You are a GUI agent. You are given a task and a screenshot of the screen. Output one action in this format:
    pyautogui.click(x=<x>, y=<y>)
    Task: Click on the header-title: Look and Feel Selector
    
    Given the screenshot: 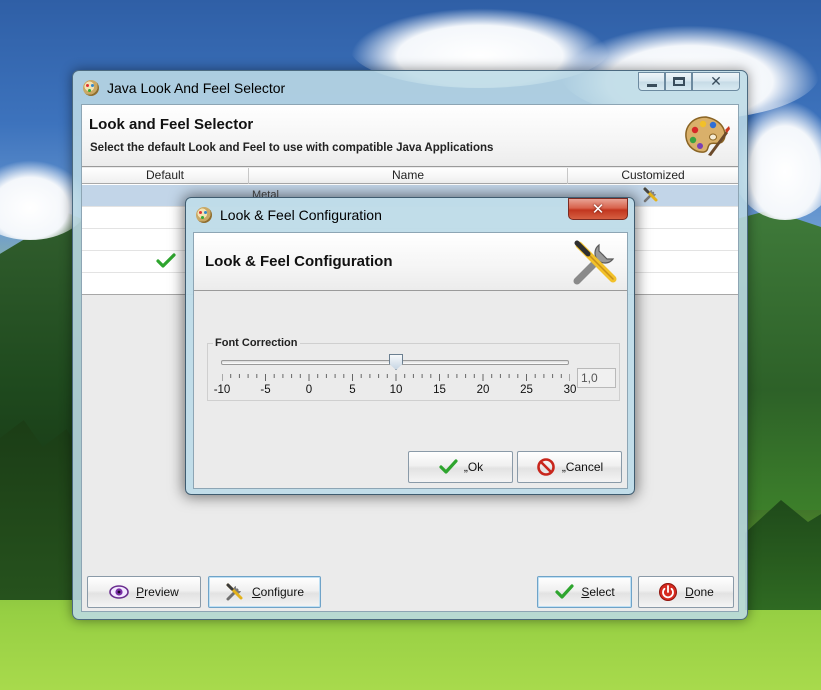 What is the action you would take?
    pyautogui.click(x=171, y=124)
    